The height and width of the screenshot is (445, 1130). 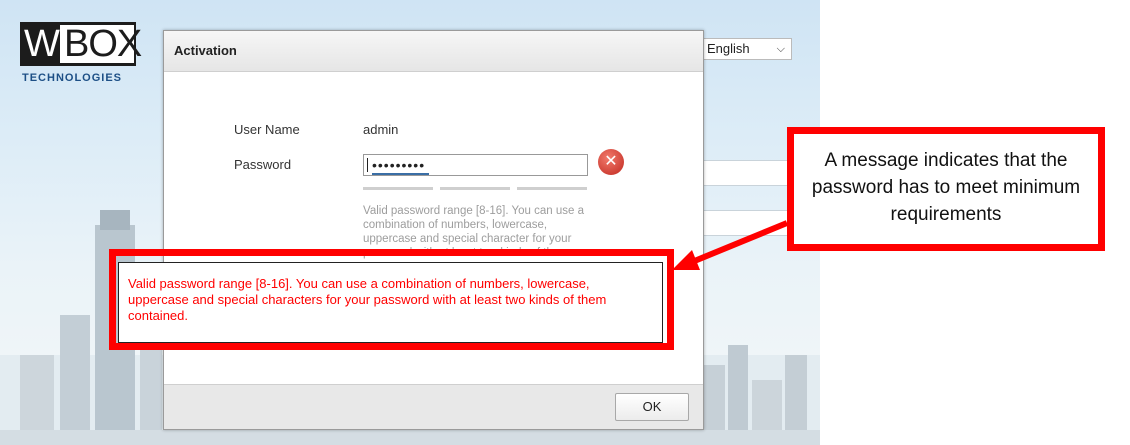 I want to click on language-selected-value: English, so click(x=728, y=48).